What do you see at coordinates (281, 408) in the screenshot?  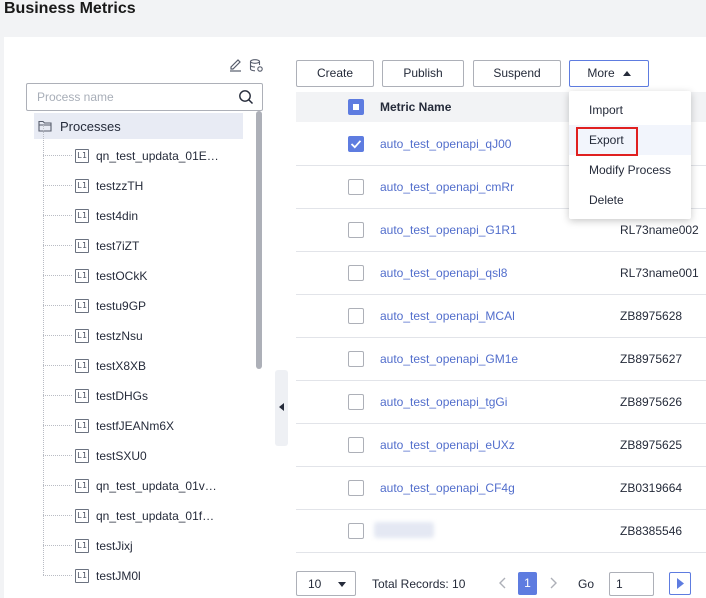 I see `collapse-pane-handle` at bounding box center [281, 408].